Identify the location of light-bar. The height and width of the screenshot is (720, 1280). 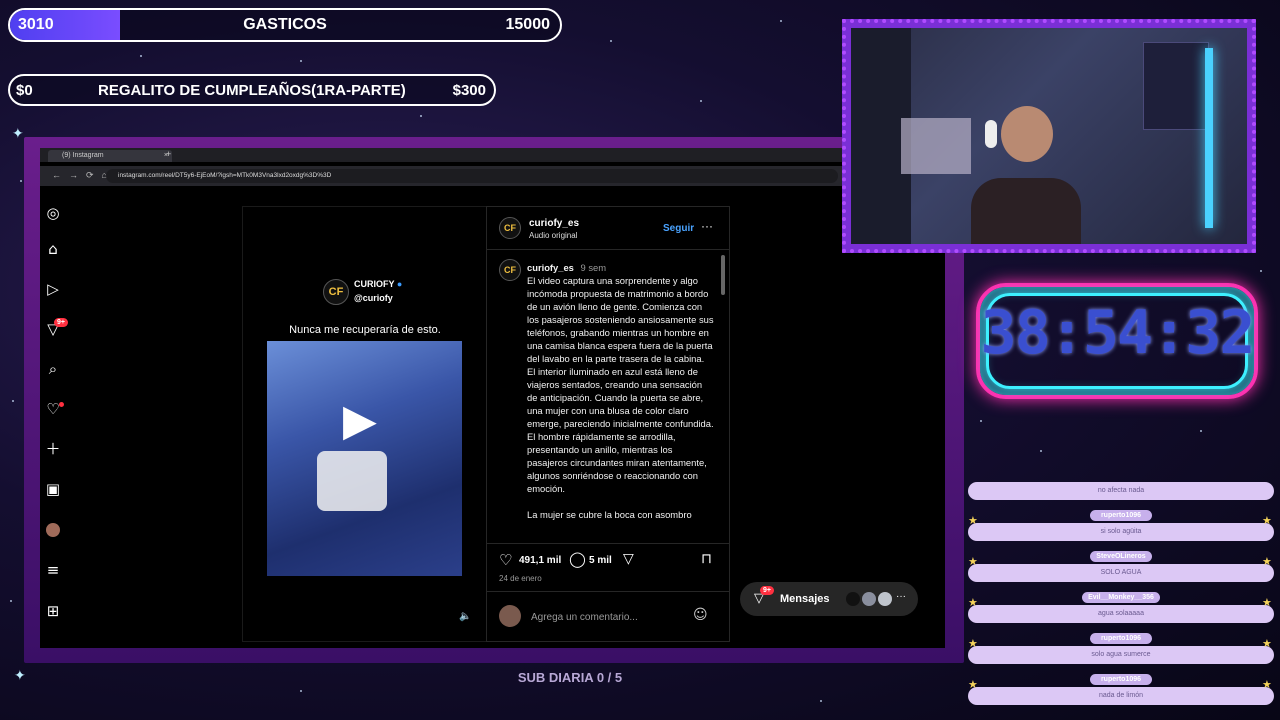
(1209, 138).